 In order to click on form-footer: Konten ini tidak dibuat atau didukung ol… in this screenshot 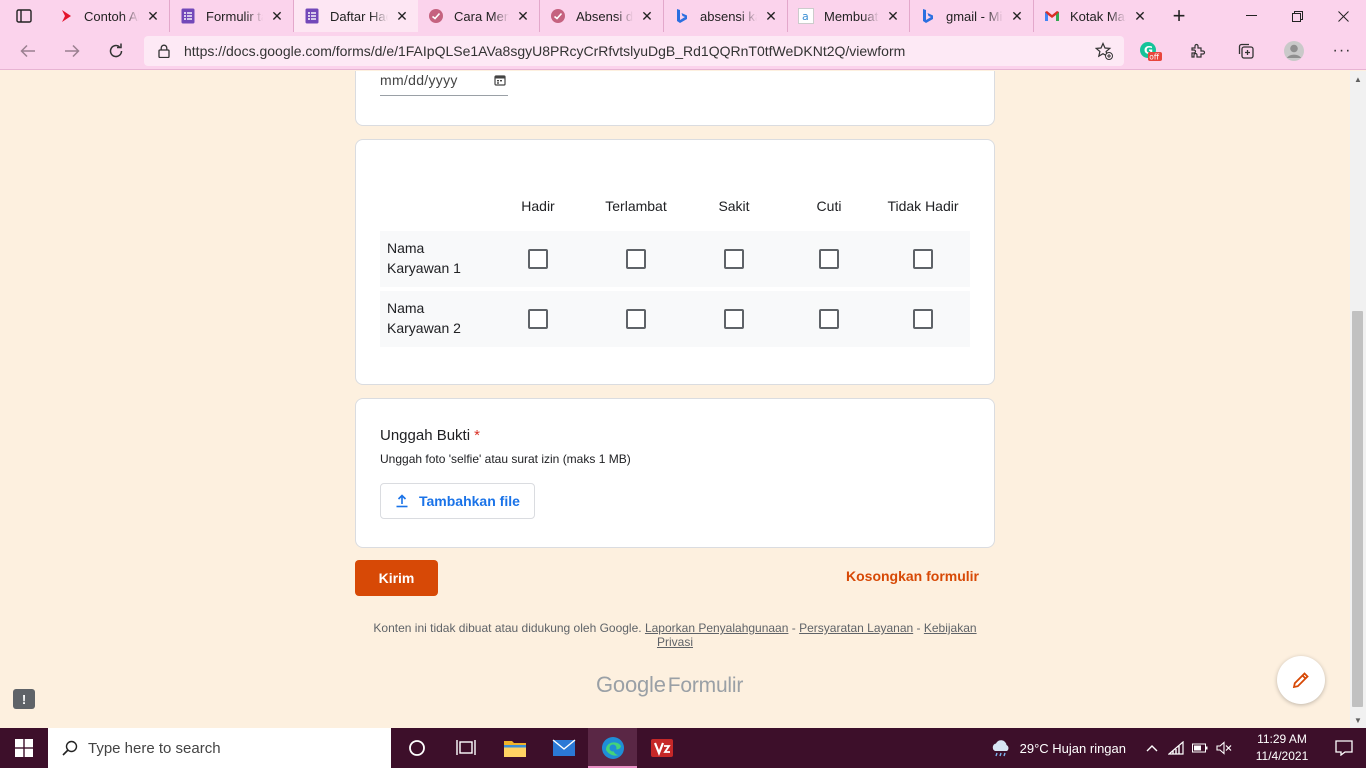, I will do `click(675, 635)`.